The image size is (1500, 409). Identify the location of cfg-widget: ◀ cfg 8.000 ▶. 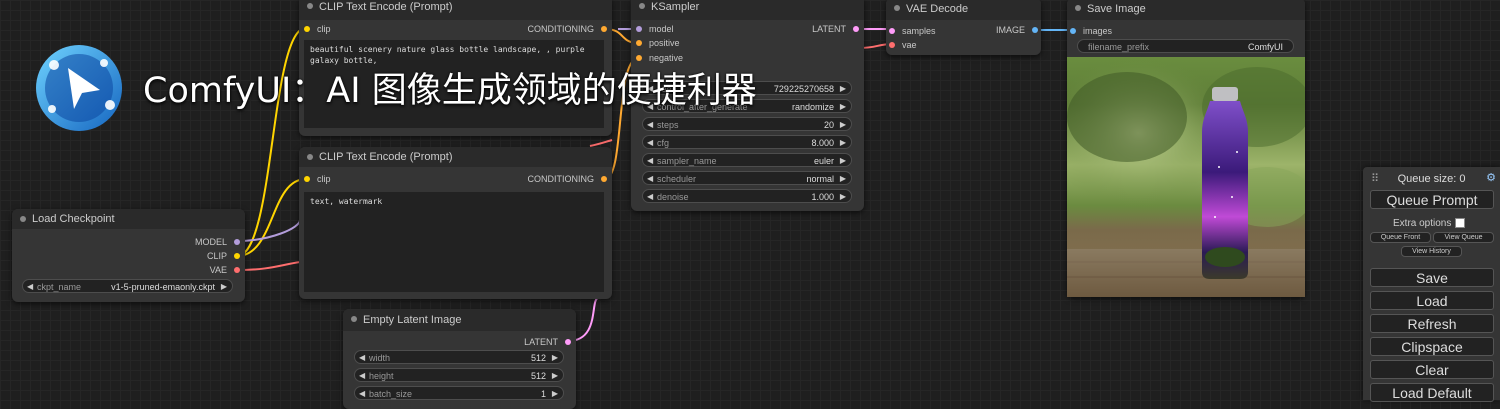
(747, 142).